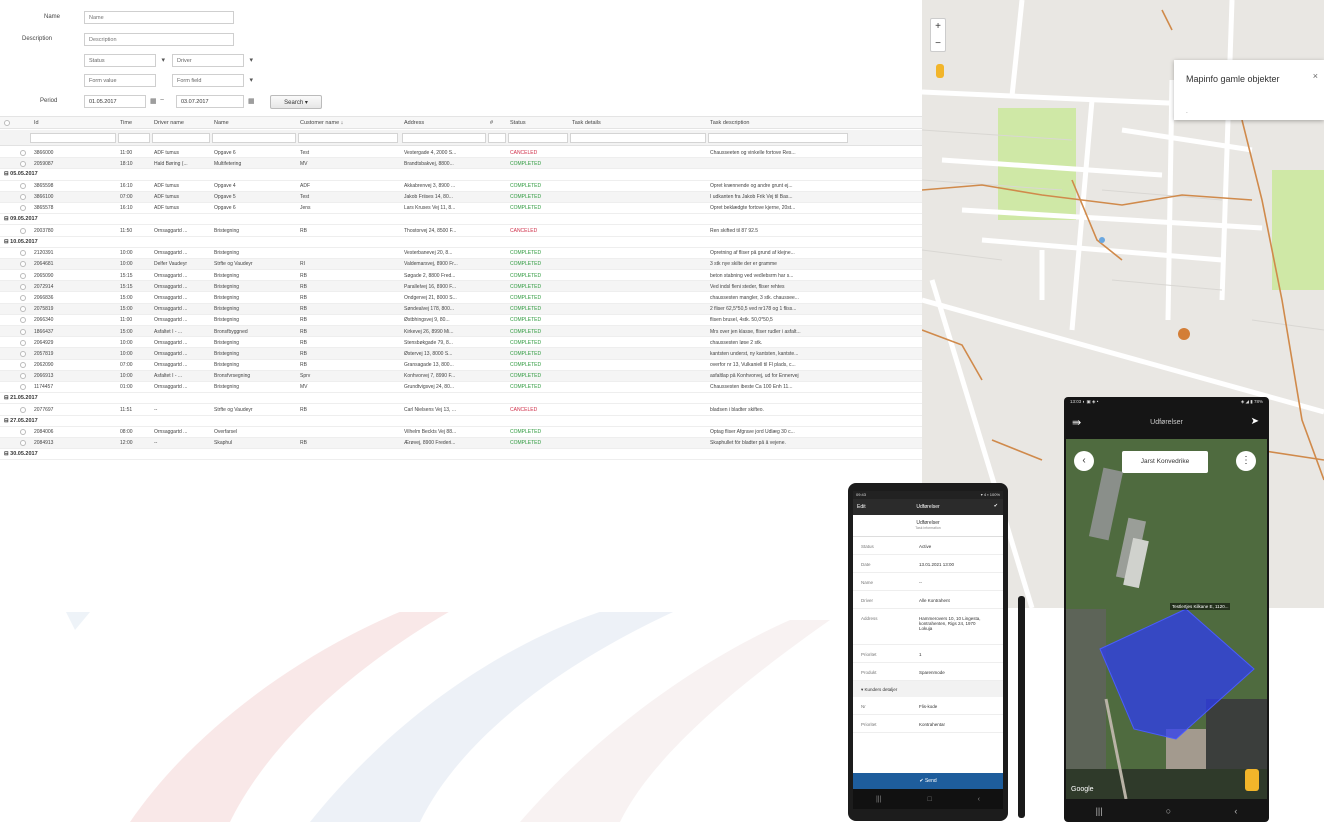 The height and width of the screenshot is (822, 1324). I want to click on zoom-out-button: −, so click(938, 44).